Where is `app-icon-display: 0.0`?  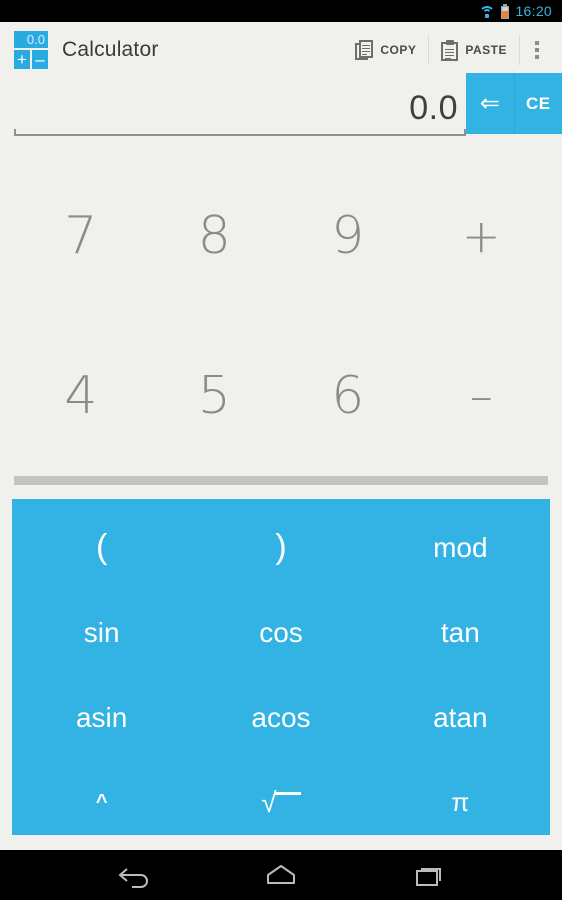
app-icon-display: 0.0 is located at coordinates (31, 39).